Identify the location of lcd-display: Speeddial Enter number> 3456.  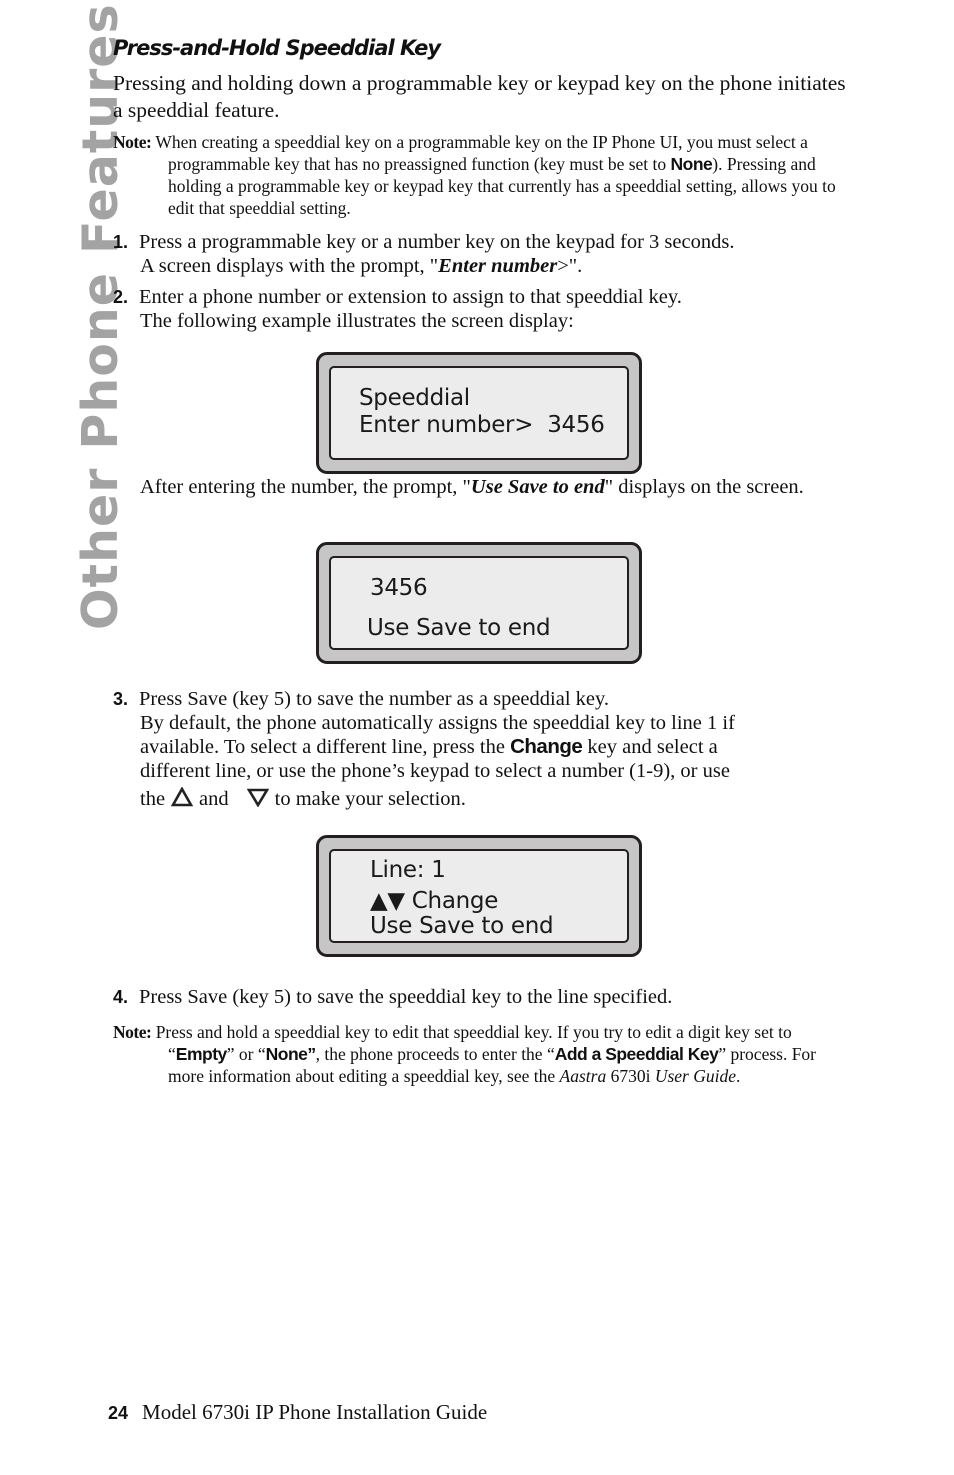
(479, 413).